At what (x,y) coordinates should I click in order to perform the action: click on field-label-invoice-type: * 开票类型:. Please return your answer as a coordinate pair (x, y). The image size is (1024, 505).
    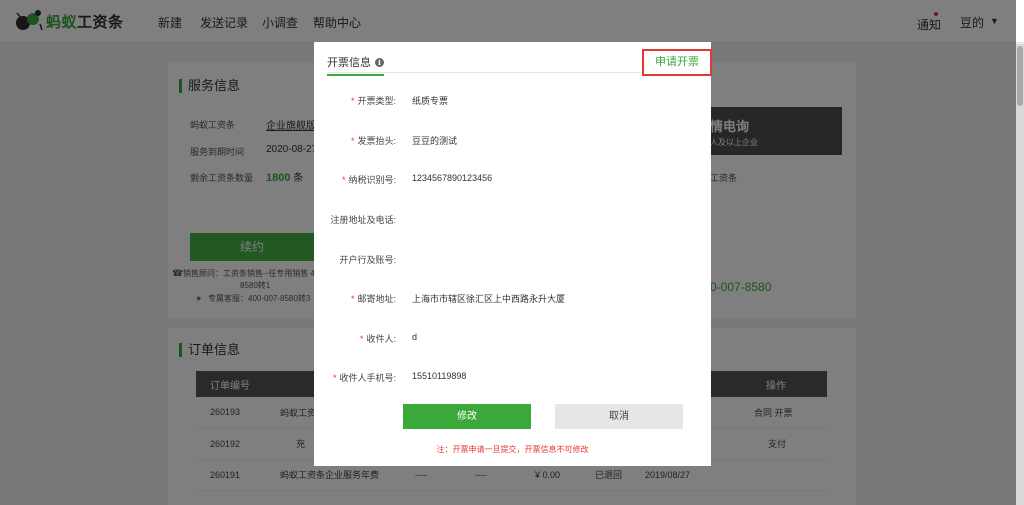
    Looking at the image, I should click on (373, 101).